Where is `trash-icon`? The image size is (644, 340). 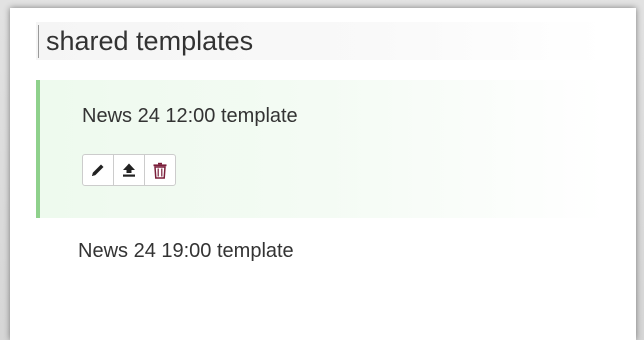
trash-icon is located at coordinates (160, 170).